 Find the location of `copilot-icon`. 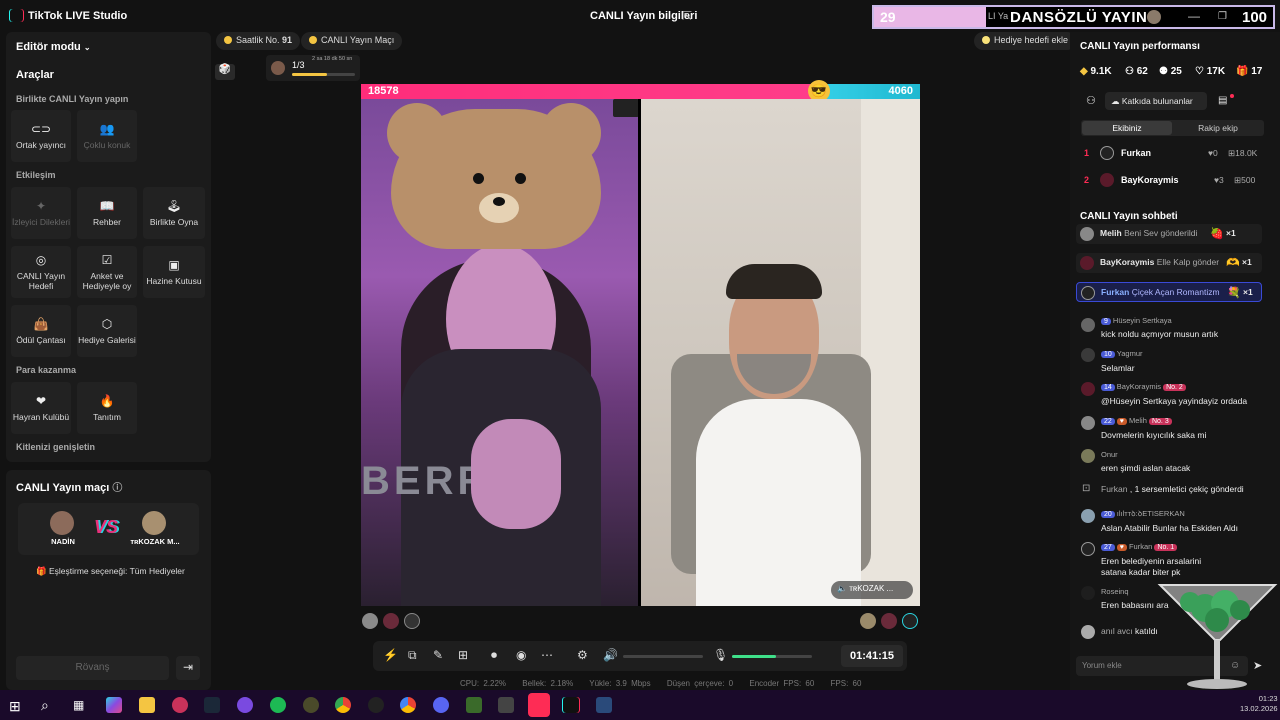

copilot-icon is located at coordinates (114, 705).